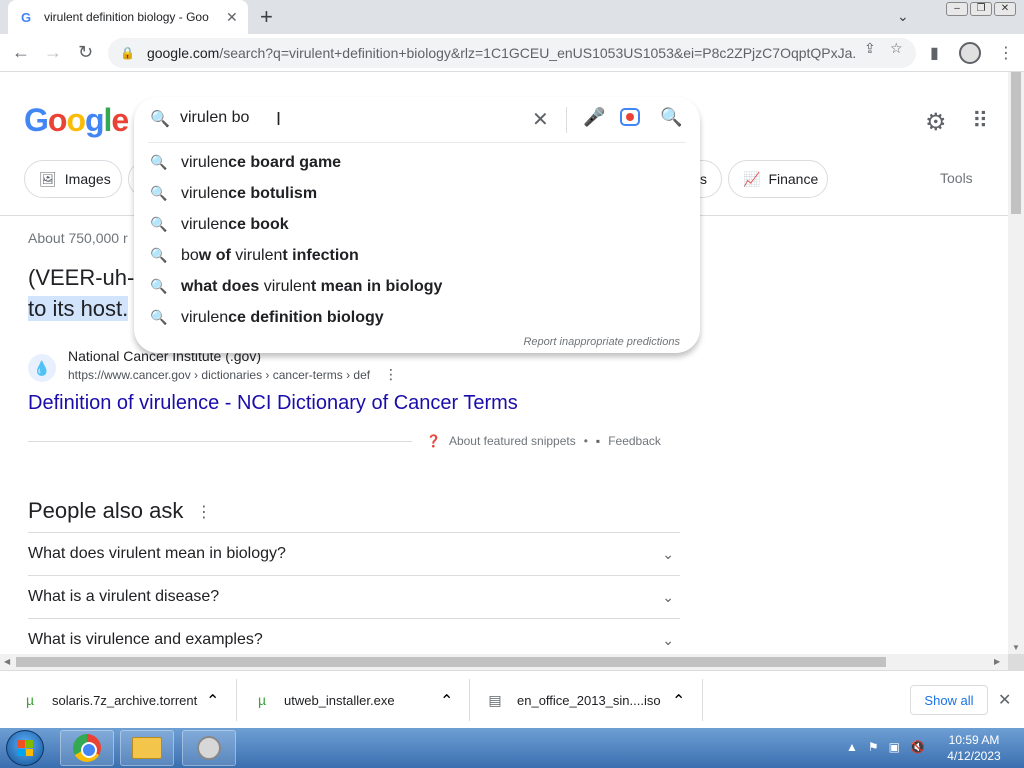 Image resolution: width=1024 pixels, height=768 pixels. I want to click on paa-question: What is a virulent disease? ⌄, so click(354, 596).